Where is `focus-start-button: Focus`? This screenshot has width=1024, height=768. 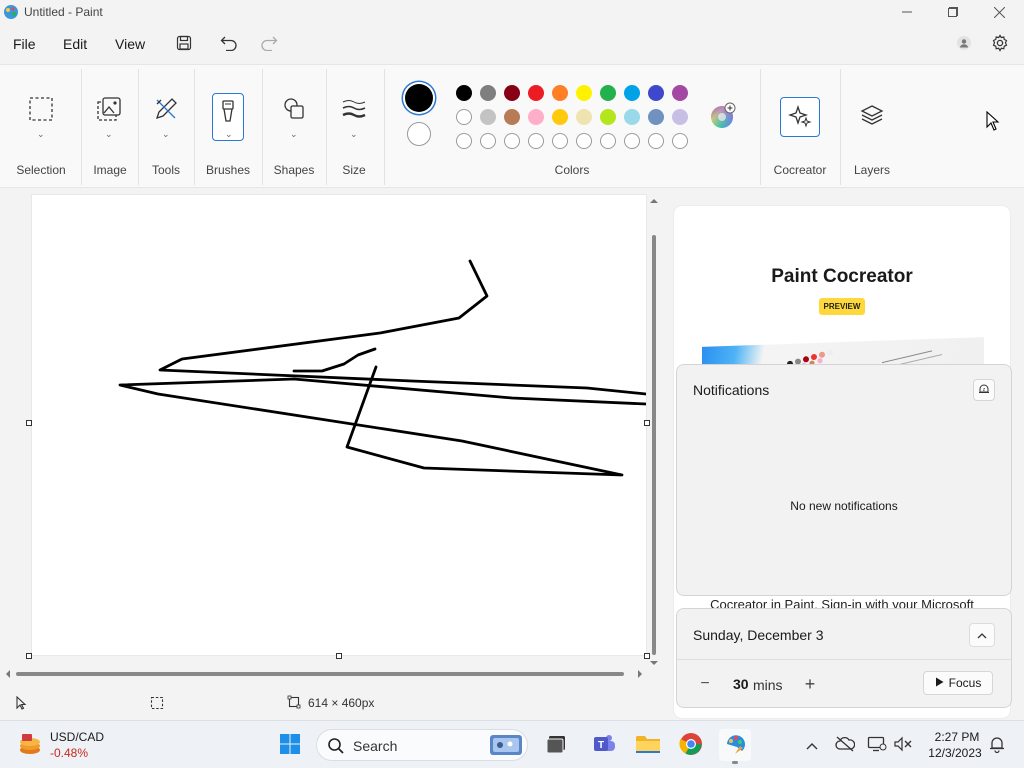
focus-start-button: Focus is located at coordinates (958, 683).